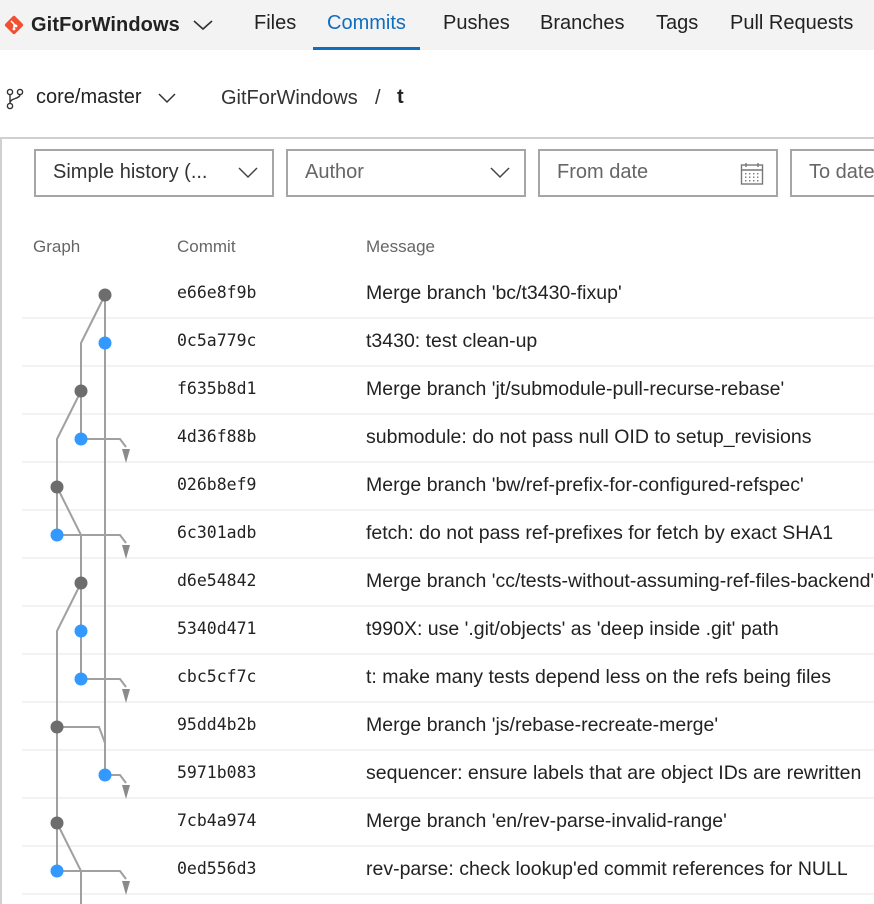 This screenshot has height=904, width=874. What do you see at coordinates (216, 868) in the screenshot?
I see `commit-sha: 0ed556d3` at bounding box center [216, 868].